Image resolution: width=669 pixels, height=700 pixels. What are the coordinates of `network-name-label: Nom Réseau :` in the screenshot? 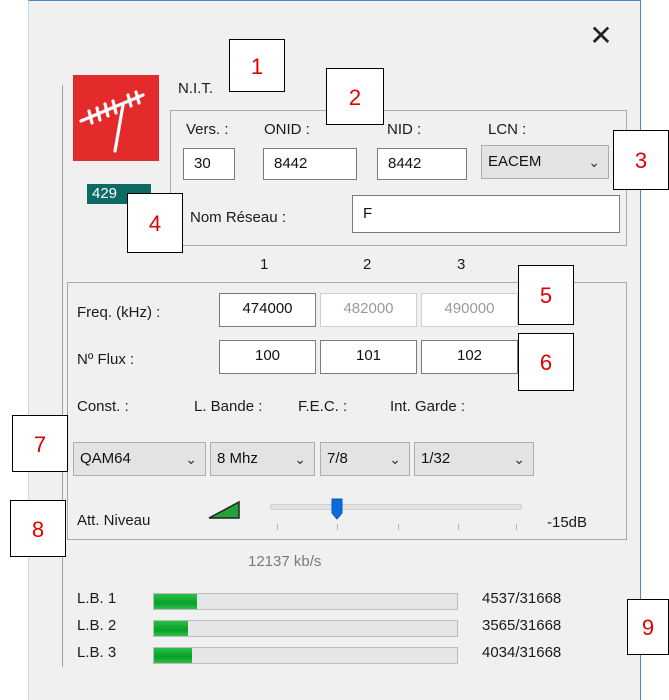 It's located at (238, 217).